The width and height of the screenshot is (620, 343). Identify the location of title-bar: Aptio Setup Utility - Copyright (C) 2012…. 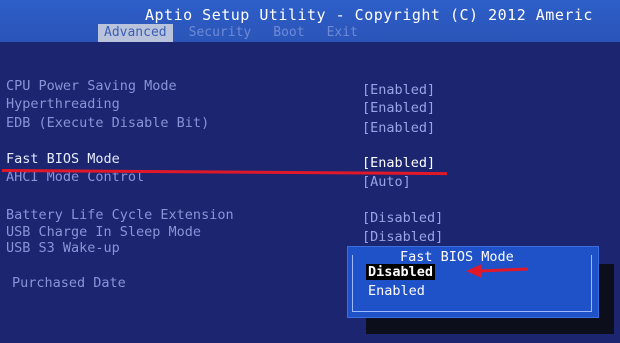
(310, 21).